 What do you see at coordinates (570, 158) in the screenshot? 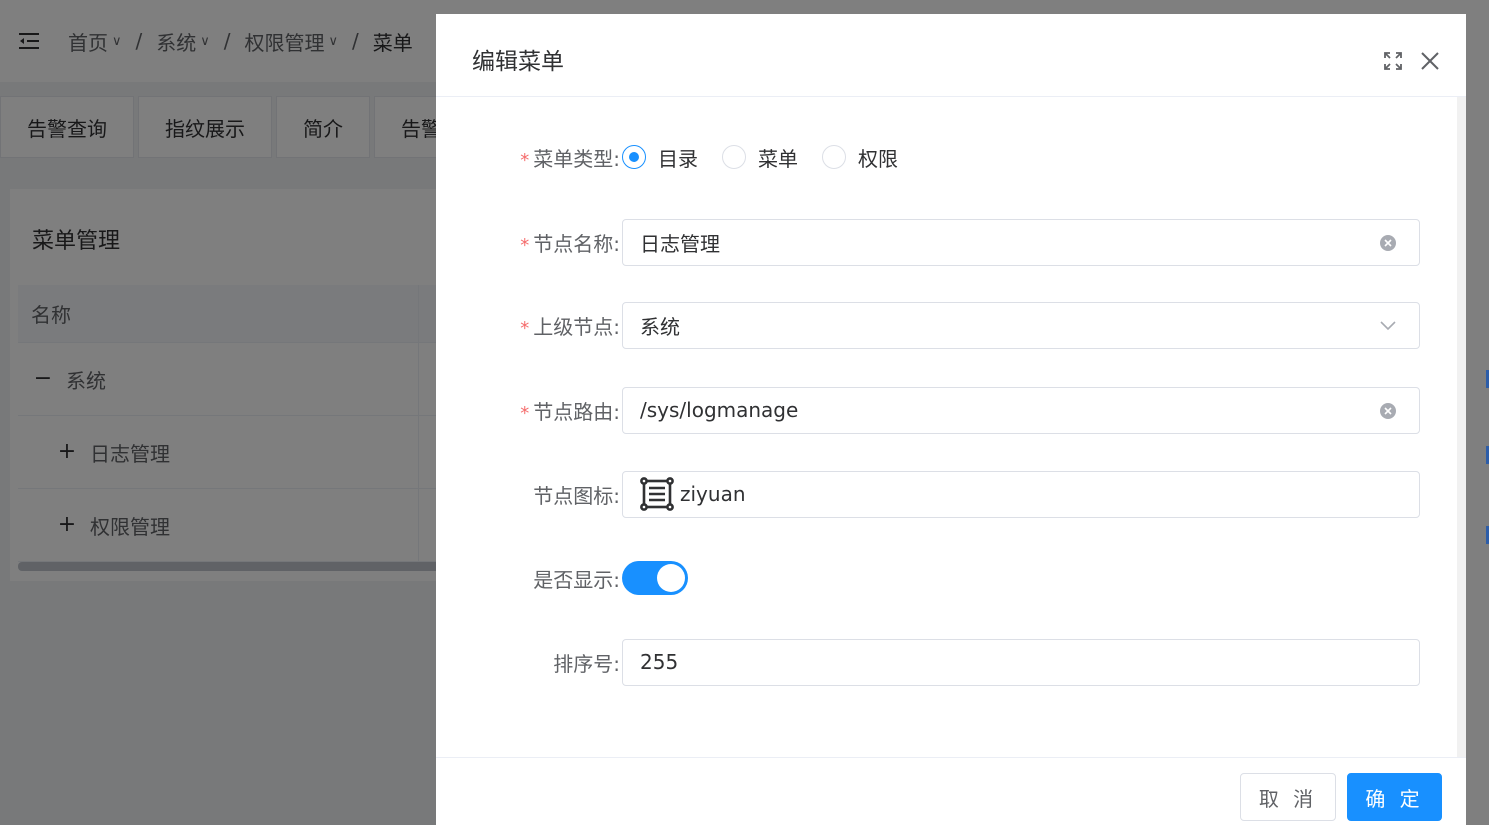
I see `menu-type-label: * 菜单类型:` at bounding box center [570, 158].